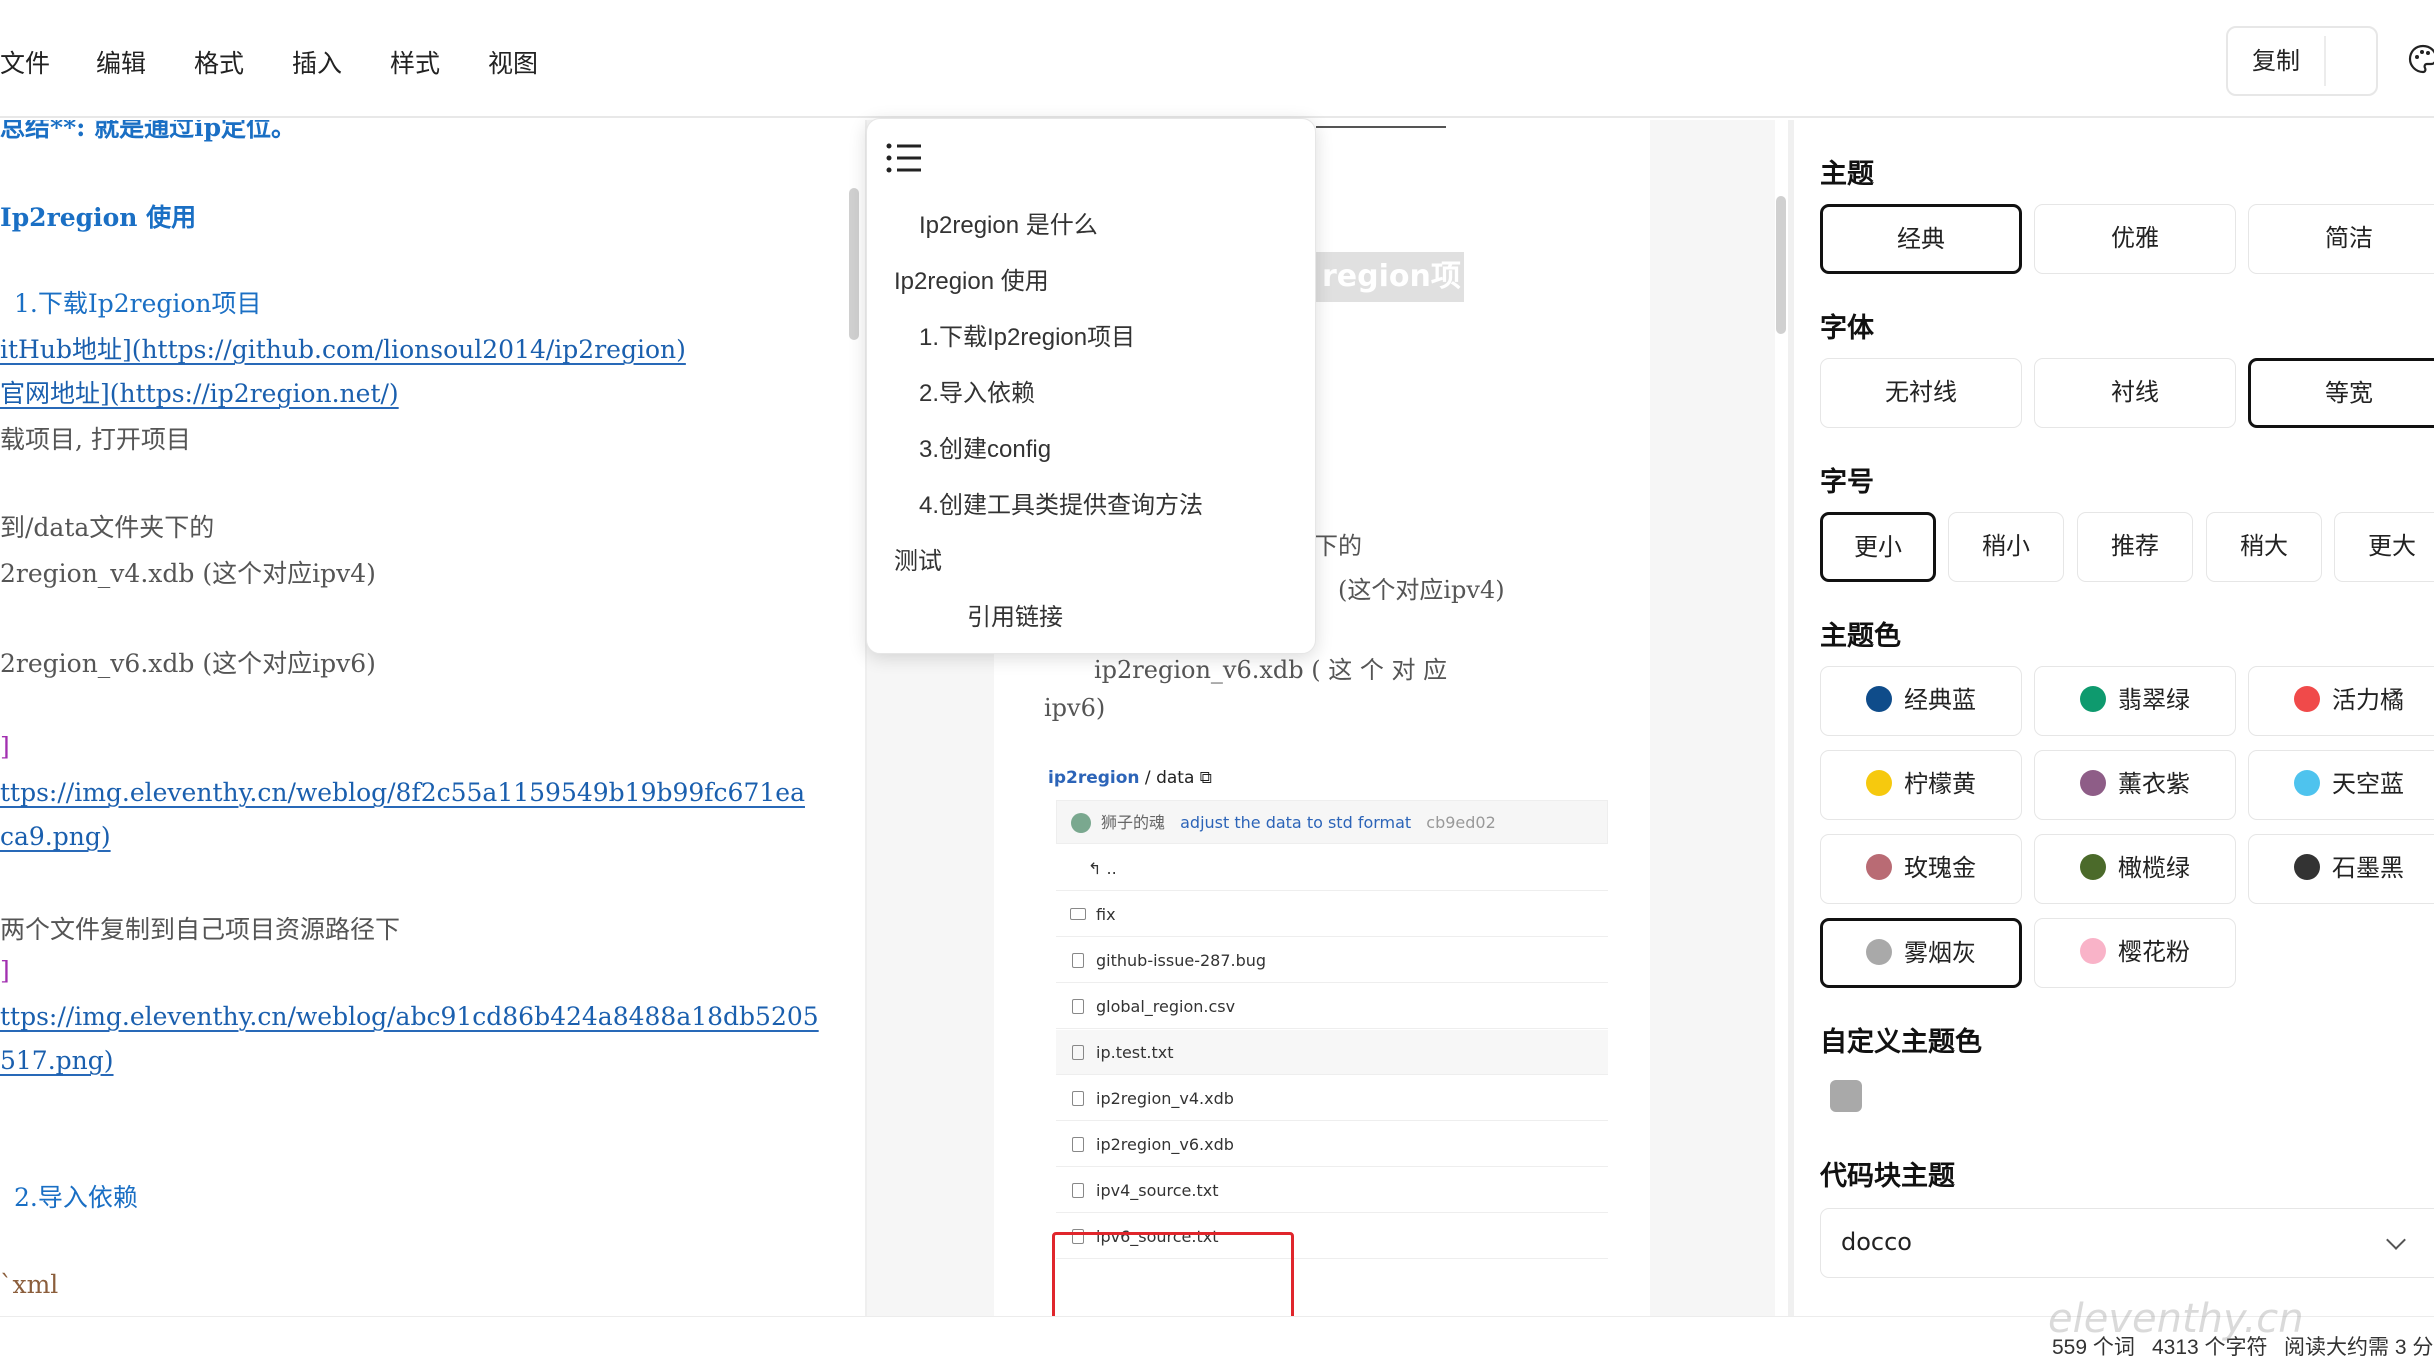 Image resolution: width=2434 pixels, height=1369 pixels. What do you see at coordinates (1461, 822) in the screenshot?
I see `commit-sha: cb9ed02` at bounding box center [1461, 822].